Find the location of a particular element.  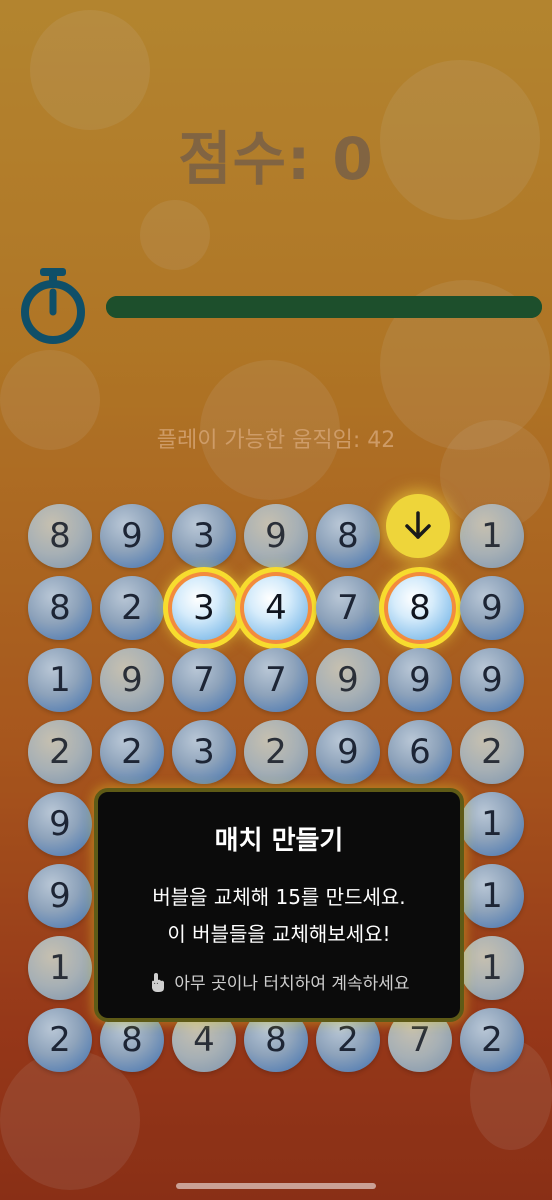

tutorial-title: 매치 만들기 is located at coordinates (279, 841).